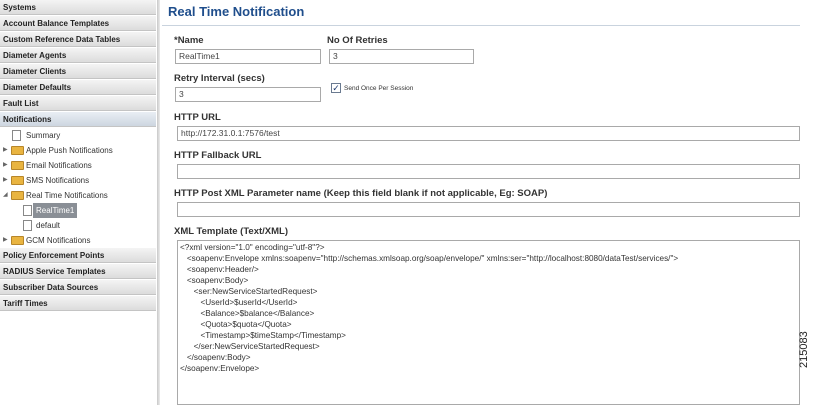 This screenshot has height=405, width=814. Describe the element at coordinates (248, 56) in the screenshot. I see `name-field: RealTime1` at that location.